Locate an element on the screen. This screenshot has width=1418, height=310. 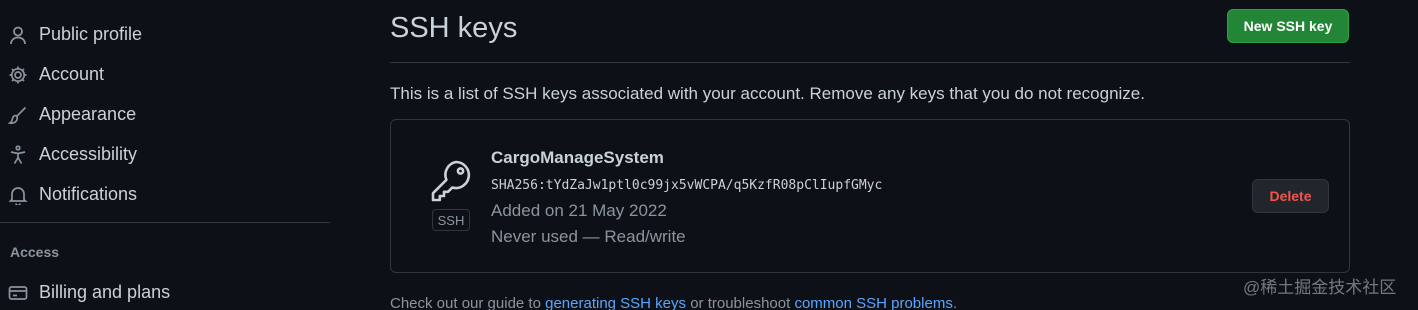
ssh-key-title: CargoManageSystem is located at coordinates (577, 157).